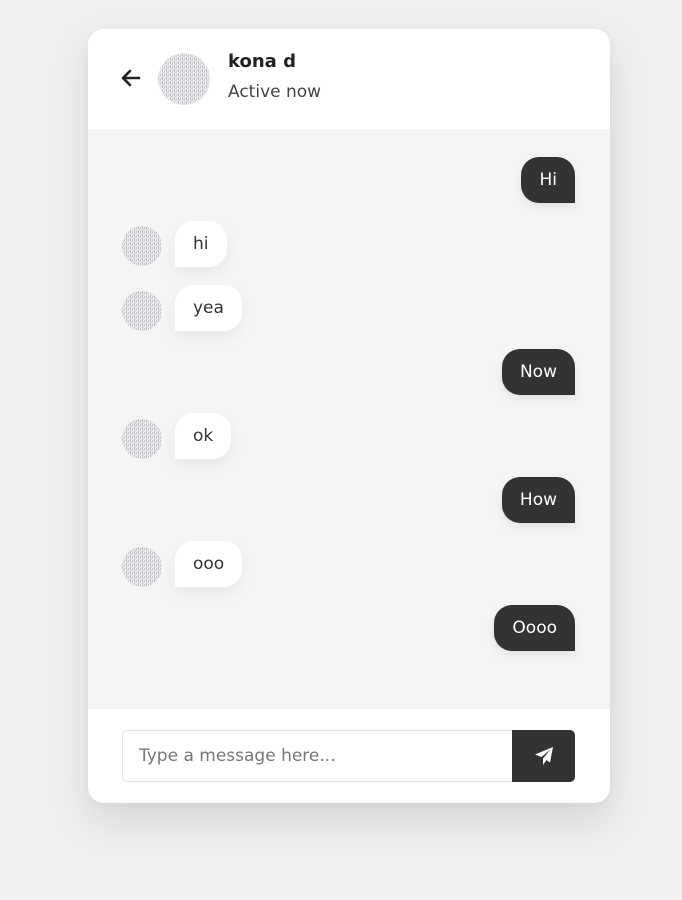  Describe the element at coordinates (534, 628) in the screenshot. I see `outgoing-message: Oooo` at that location.